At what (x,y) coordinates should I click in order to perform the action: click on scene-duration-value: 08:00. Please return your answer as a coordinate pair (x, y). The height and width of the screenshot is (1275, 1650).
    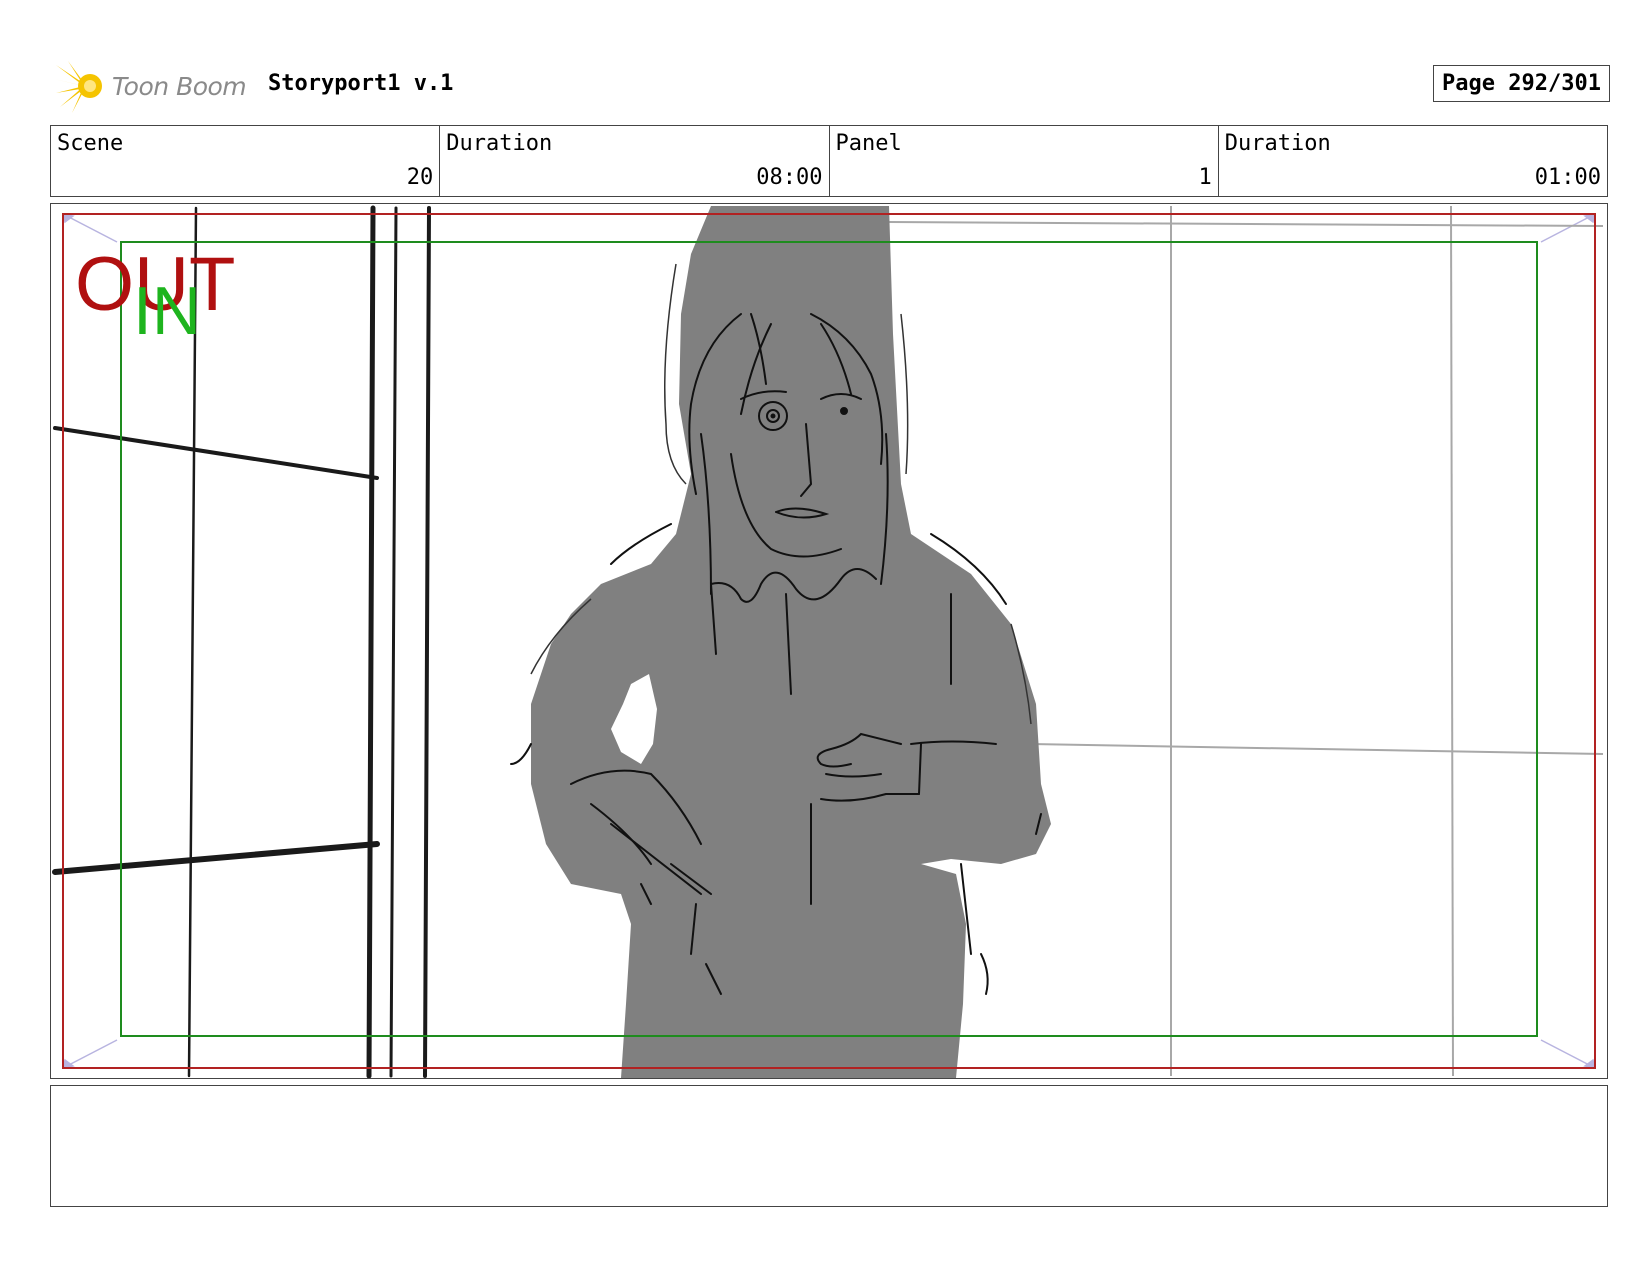
    Looking at the image, I should click on (789, 177).